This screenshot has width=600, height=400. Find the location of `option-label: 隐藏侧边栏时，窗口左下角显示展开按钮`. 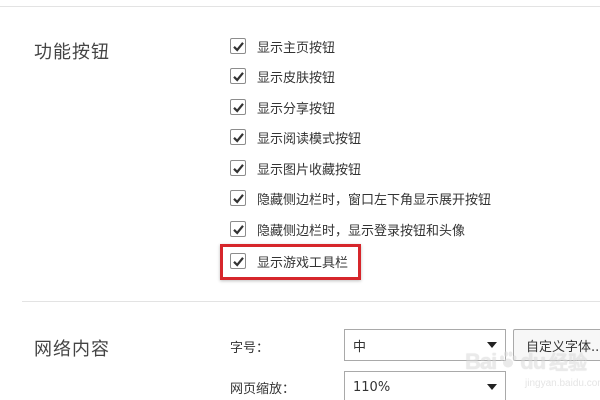

option-label: 隐藏侧边栏时，窗口左下角显示展开按钮 is located at coordinates (374, 200).